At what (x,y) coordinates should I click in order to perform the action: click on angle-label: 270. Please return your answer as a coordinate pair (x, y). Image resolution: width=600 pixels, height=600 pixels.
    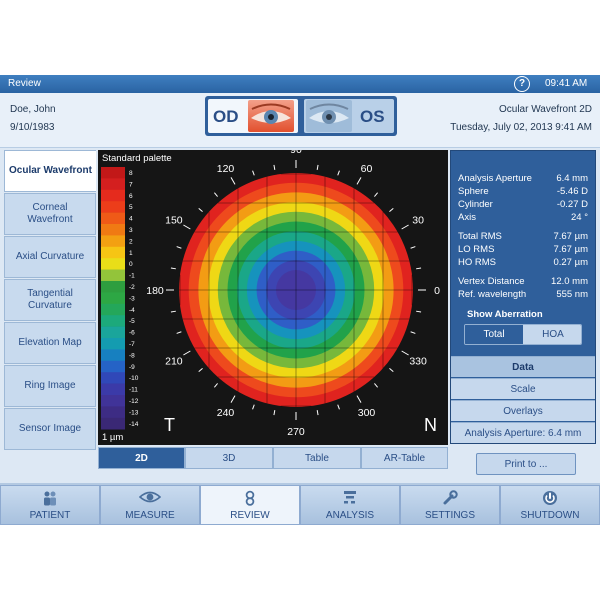
    Looking at the image, I should click on (296, 432).